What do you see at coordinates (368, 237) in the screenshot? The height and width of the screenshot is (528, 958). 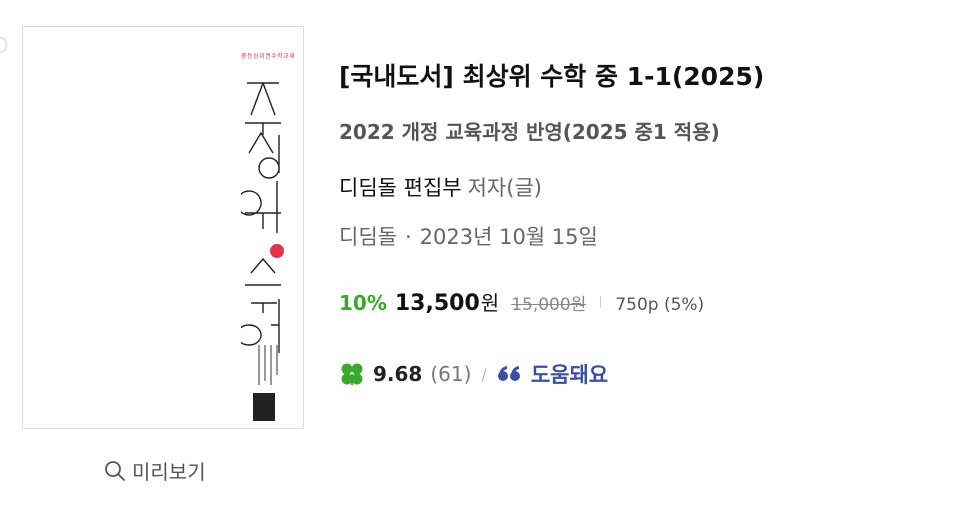 I see `publisher-name: 디딤돌` at bounding box center [368, 237].